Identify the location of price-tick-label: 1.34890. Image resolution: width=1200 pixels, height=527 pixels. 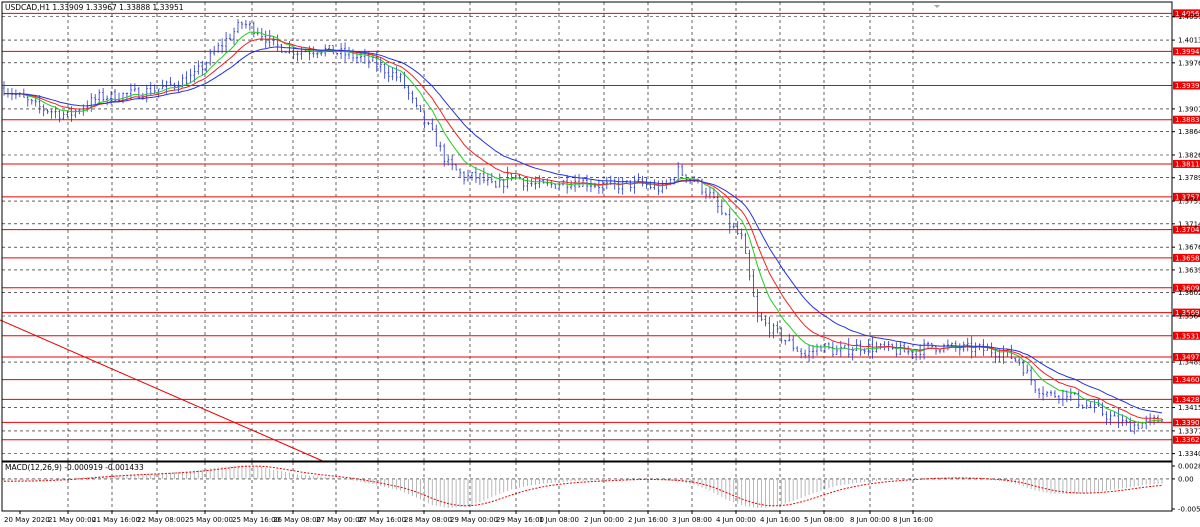
(1189, 363).